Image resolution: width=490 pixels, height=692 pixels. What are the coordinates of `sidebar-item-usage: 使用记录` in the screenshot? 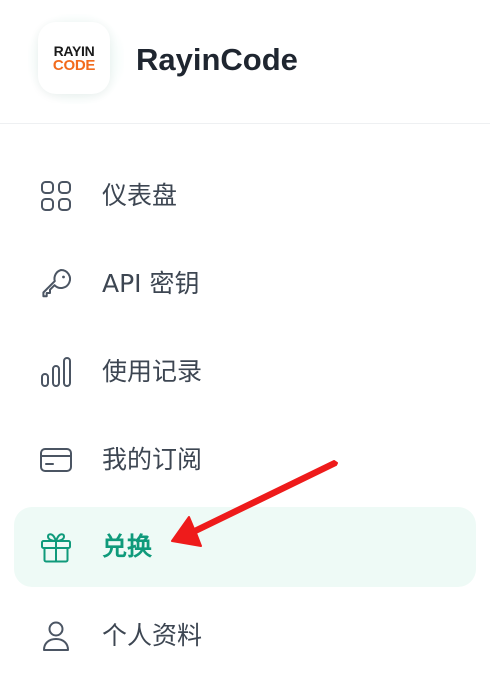 It's located at (245, 372).